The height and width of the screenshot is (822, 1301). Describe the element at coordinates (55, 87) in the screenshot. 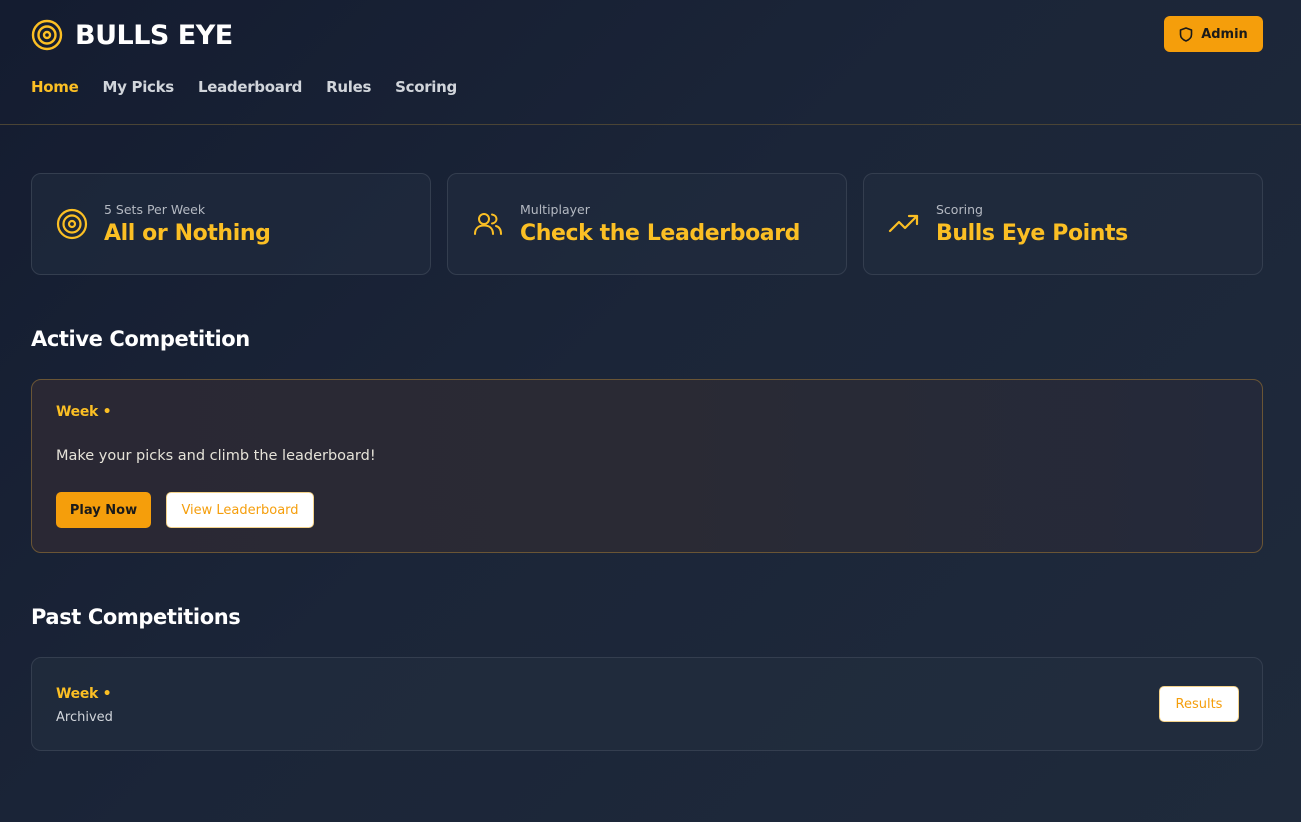

I see `nav-home: Home` at that location.